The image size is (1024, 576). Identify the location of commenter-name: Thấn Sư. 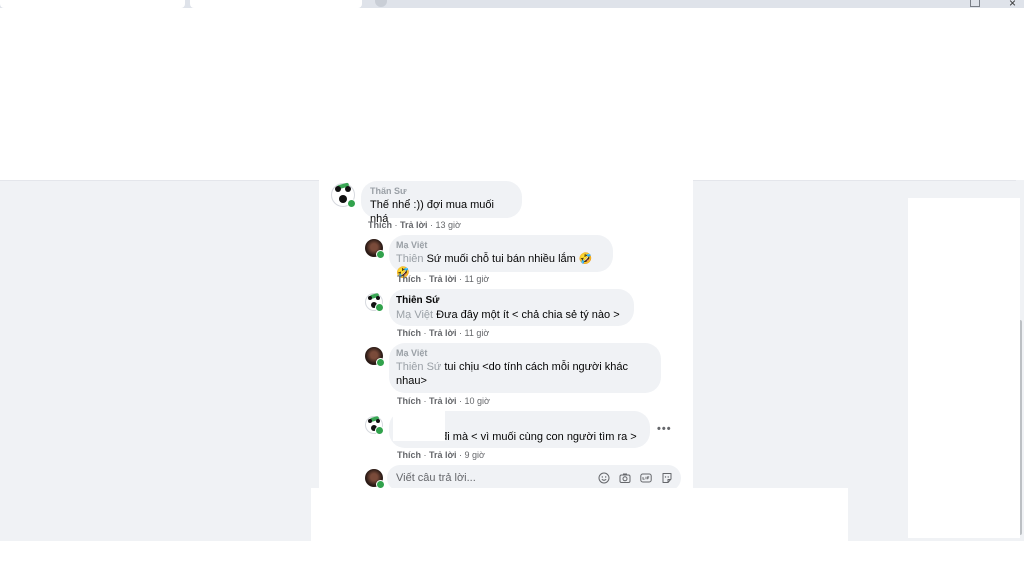
(440, 191).